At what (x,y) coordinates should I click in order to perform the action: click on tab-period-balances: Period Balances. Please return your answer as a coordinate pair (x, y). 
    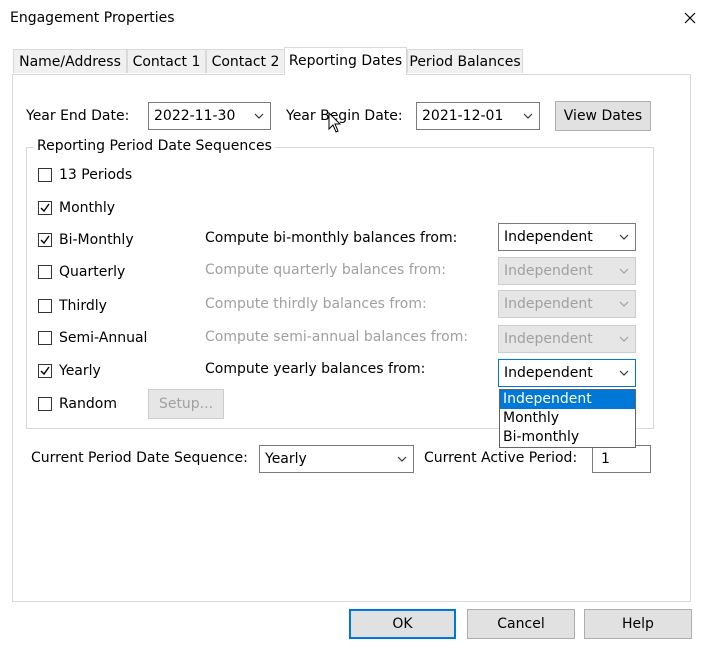
    Looking at the image, I should click on (465, 61).